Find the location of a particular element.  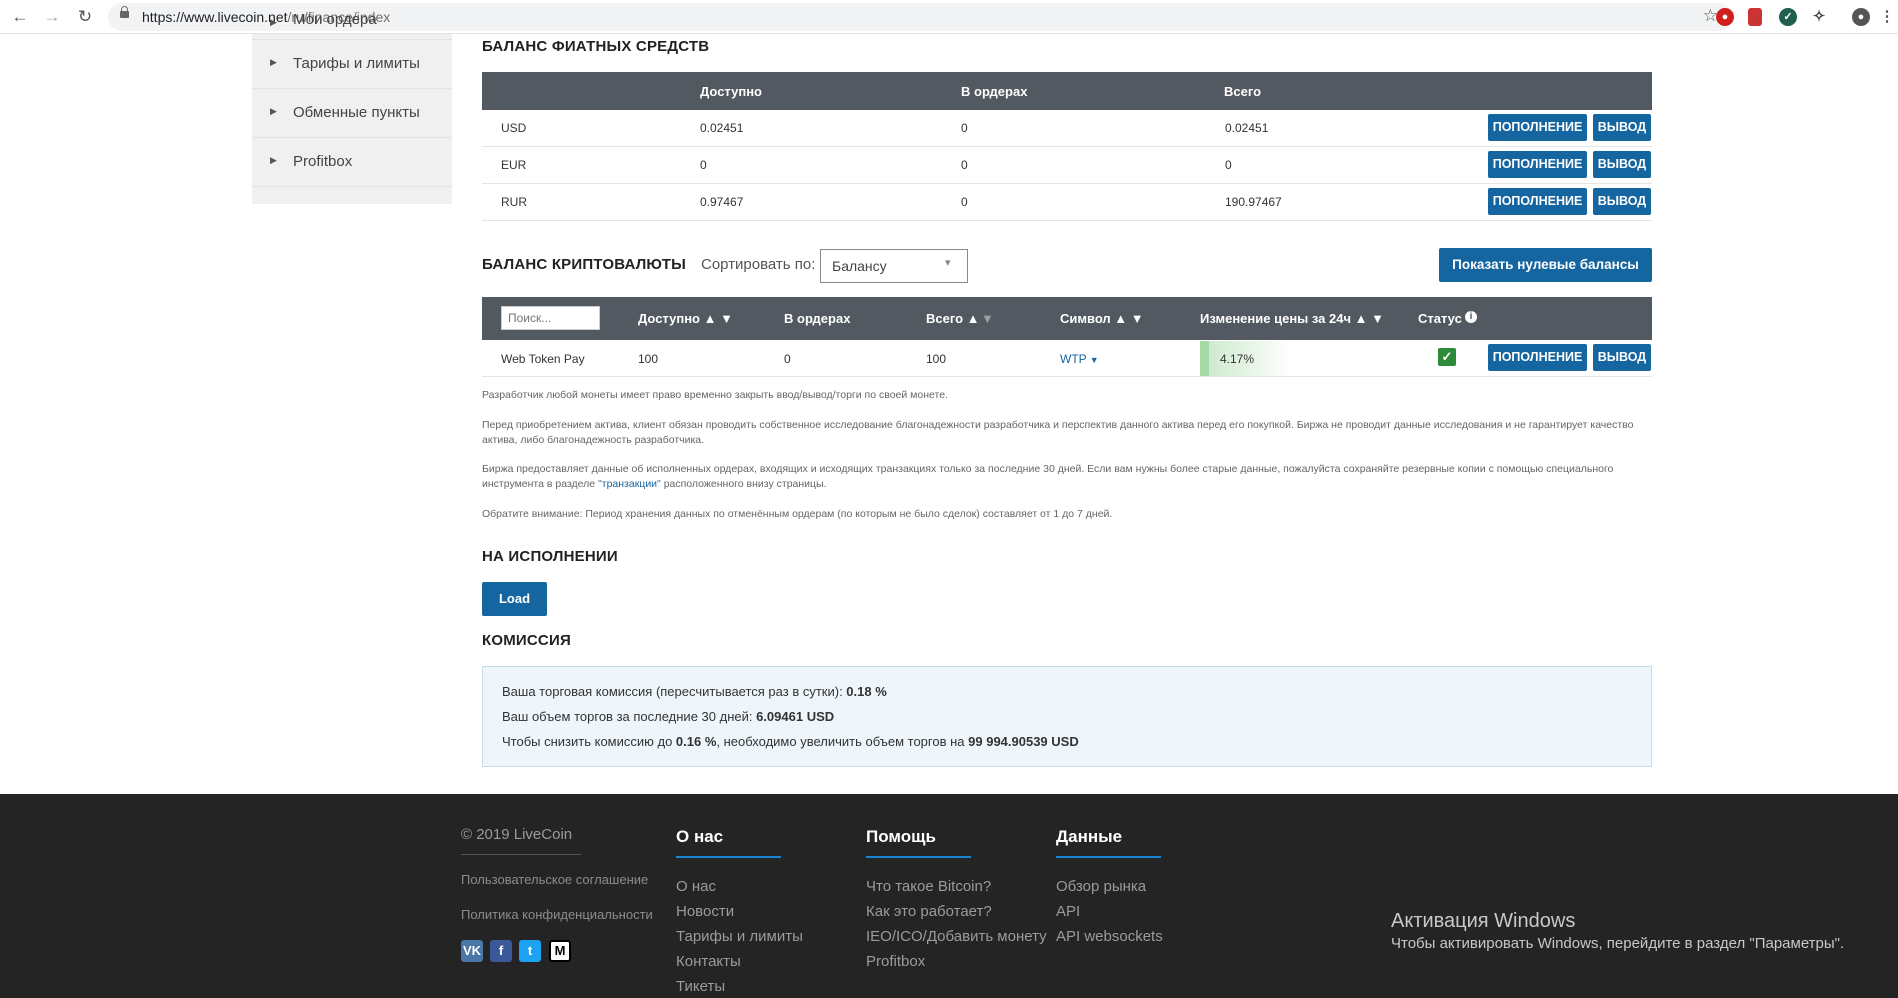

symbol-link: WTP ▼ is located at coordinates (1079, 359).